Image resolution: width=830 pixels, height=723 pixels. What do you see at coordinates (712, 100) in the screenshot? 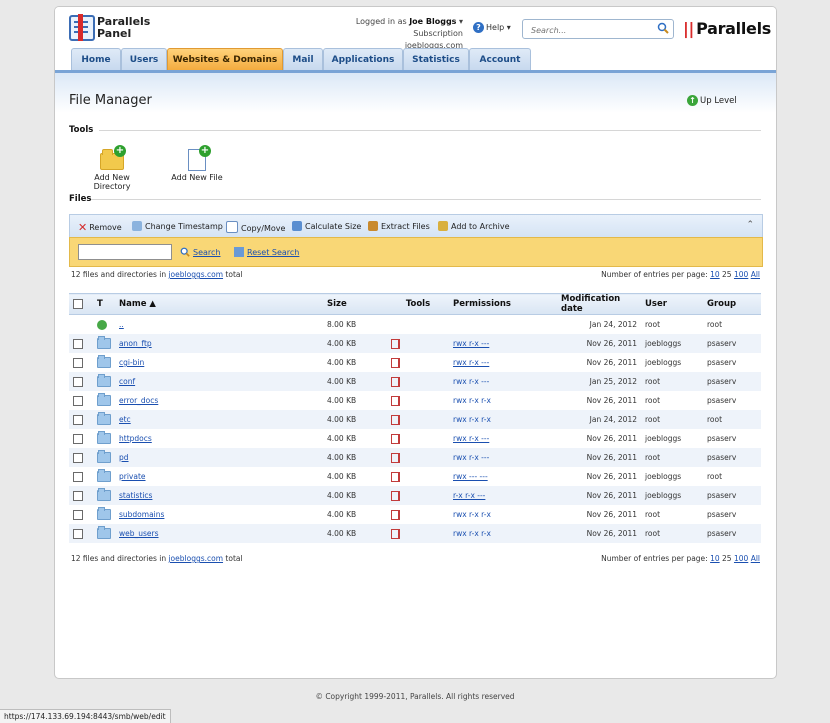
I see `up-level-link: ↑ Up Level` at bounding box center [712, 100].